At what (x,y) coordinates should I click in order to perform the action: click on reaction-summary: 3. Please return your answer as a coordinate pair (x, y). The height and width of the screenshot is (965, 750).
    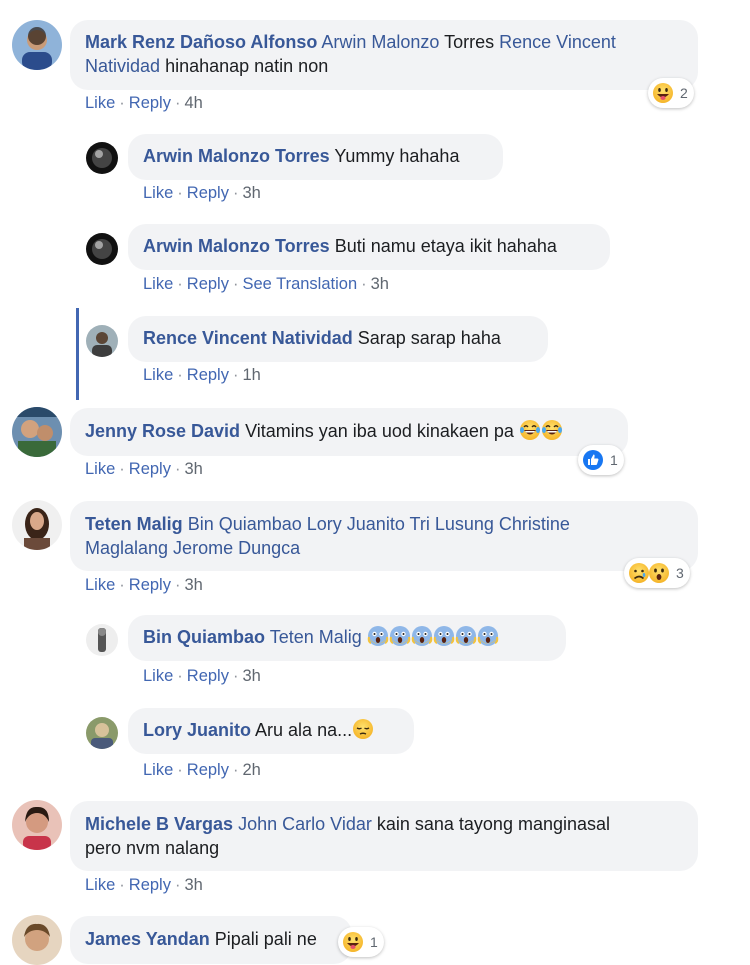
    Looking at the image, I should click on (657, 573).